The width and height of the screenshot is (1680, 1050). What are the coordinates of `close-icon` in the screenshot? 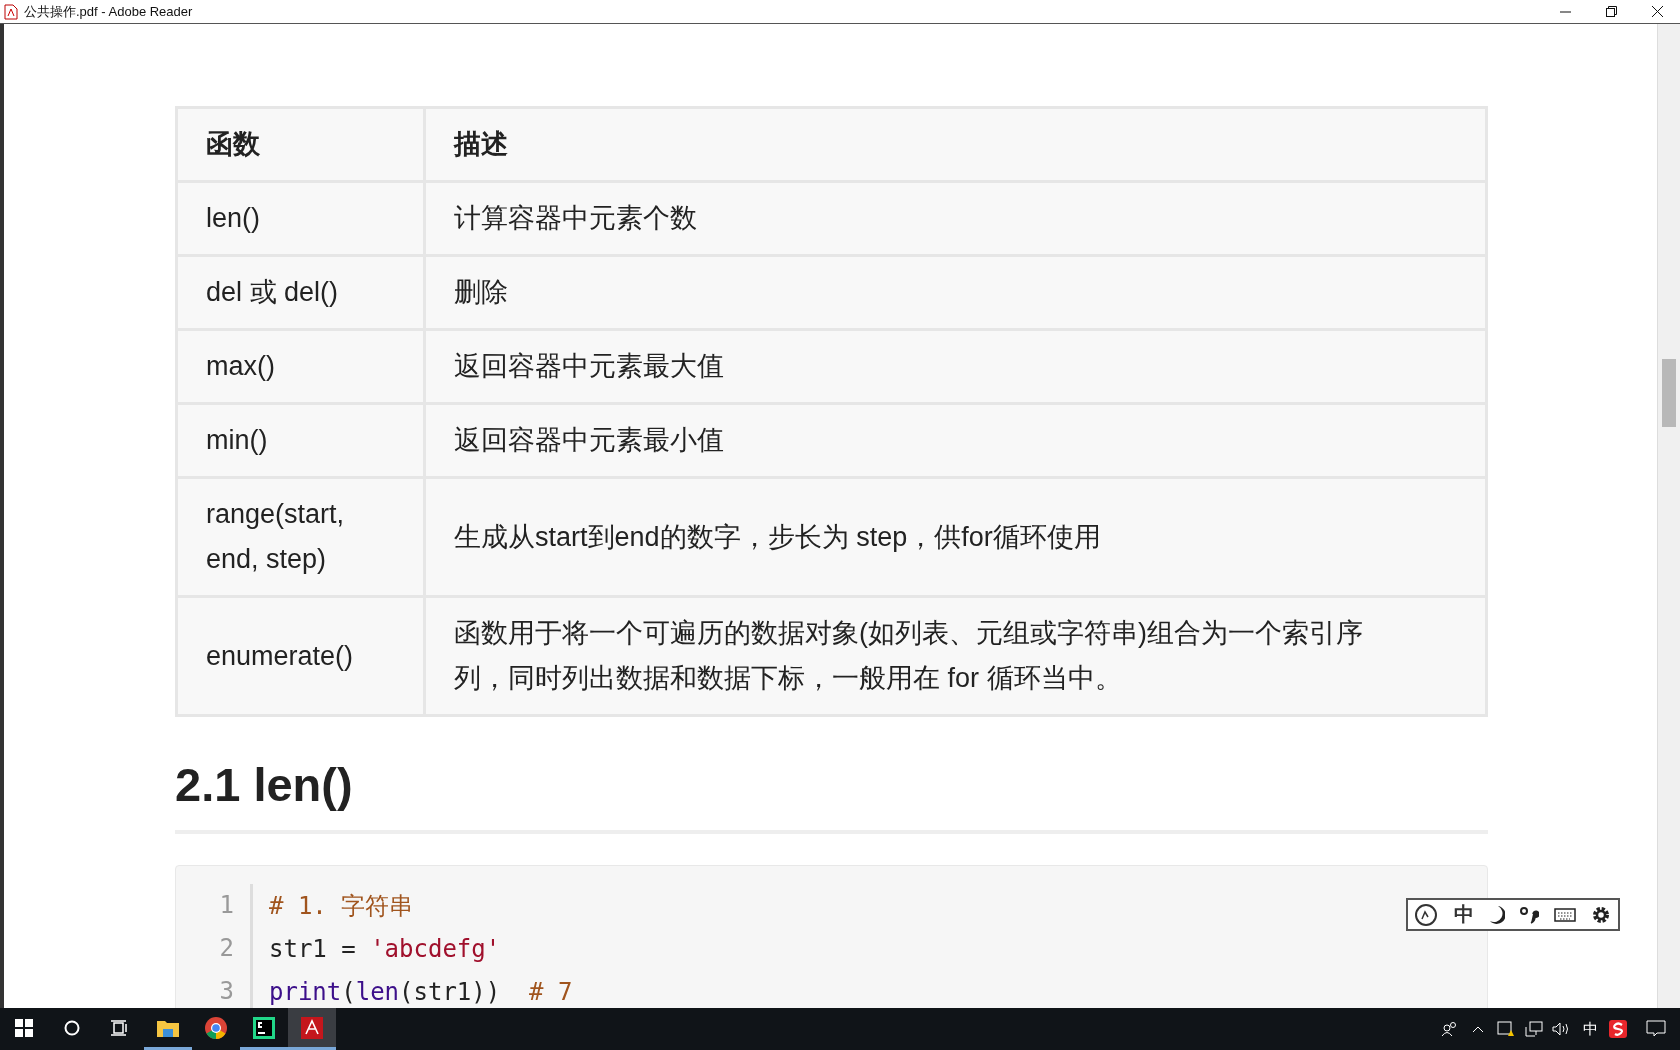 It's located at (1657, 11).